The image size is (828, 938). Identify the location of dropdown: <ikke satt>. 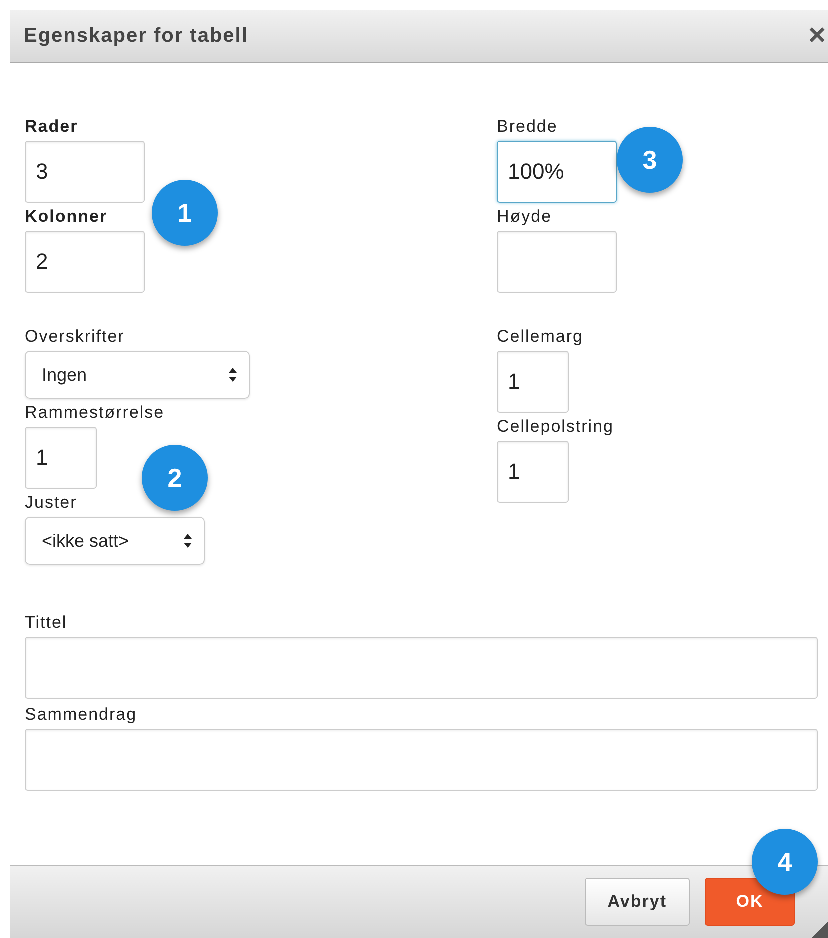
(115, 541).